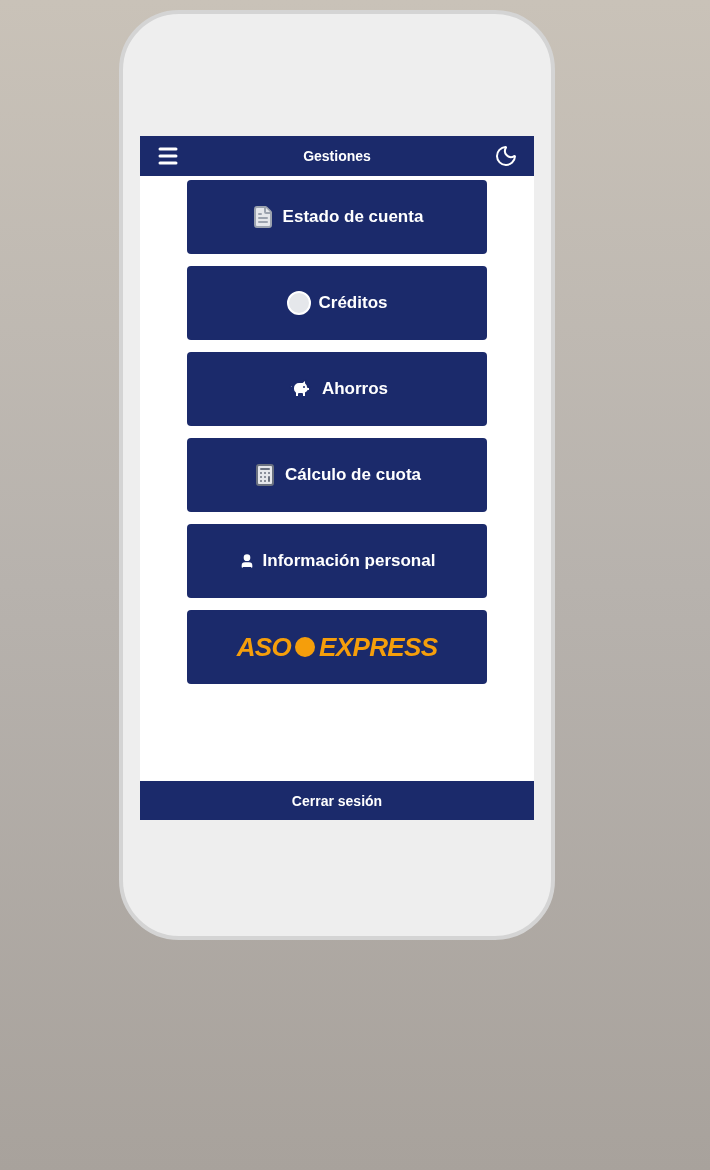 The image size is (710, 1170). Describe the element at coordinates (337, 217) in the screenshot. I see `menu-button: Estado de cuenta` at that location.